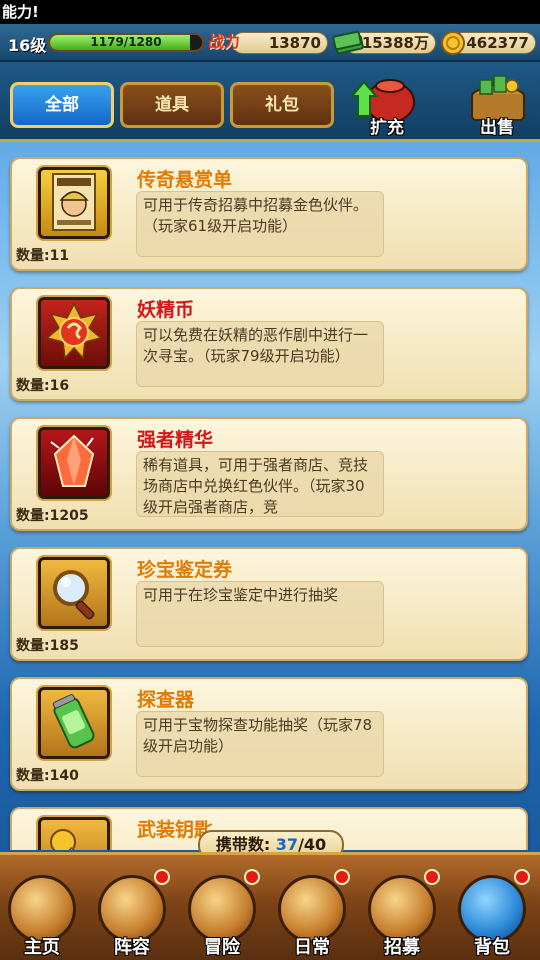 The height and width of the screenshot is (960, 540). Describe the element at coordinates (43, 256) in the screenshot. I see `item-quantity: 数量:11` at that location.